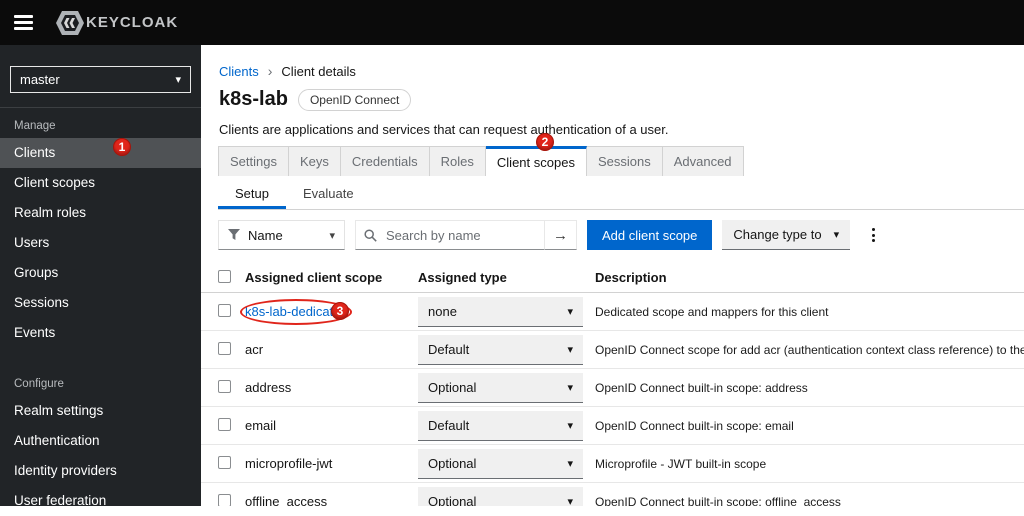  I want to click on breadcrumb-clients-link: Clients, so click(239, 71).